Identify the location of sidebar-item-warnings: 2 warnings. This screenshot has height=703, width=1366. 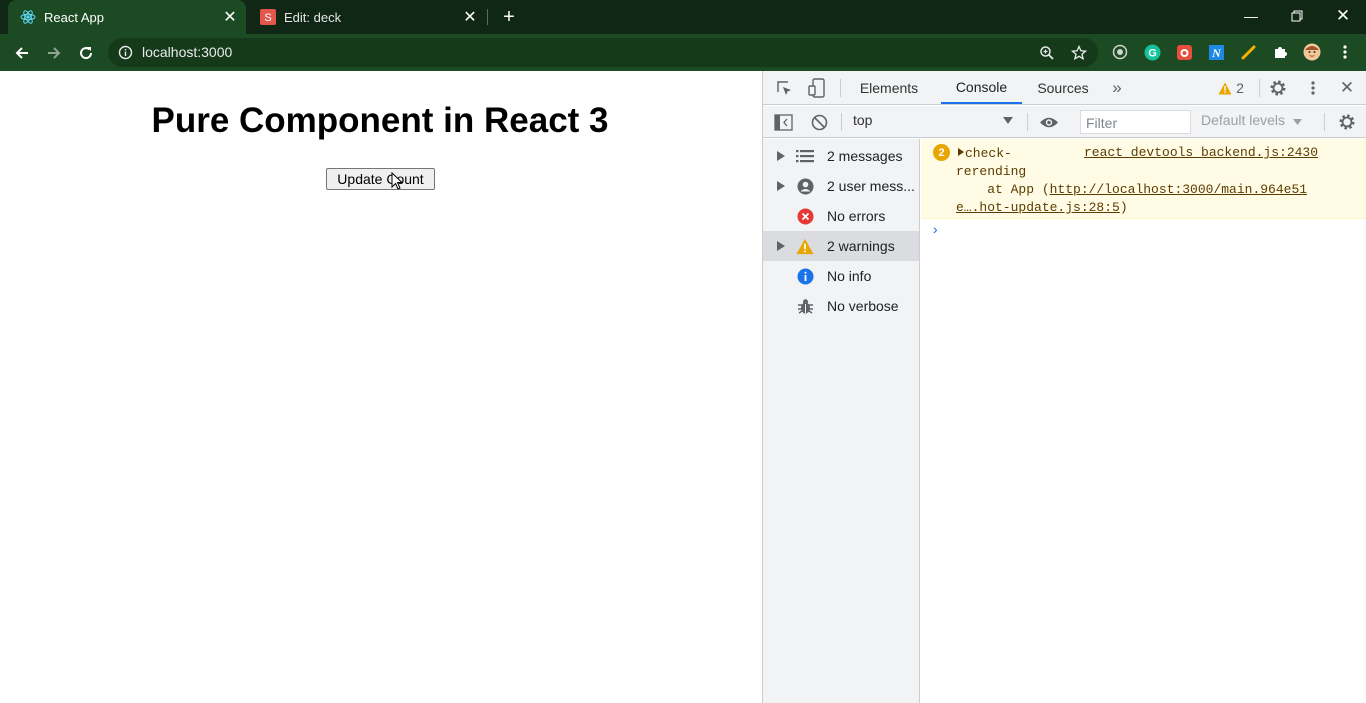
(841, 246).